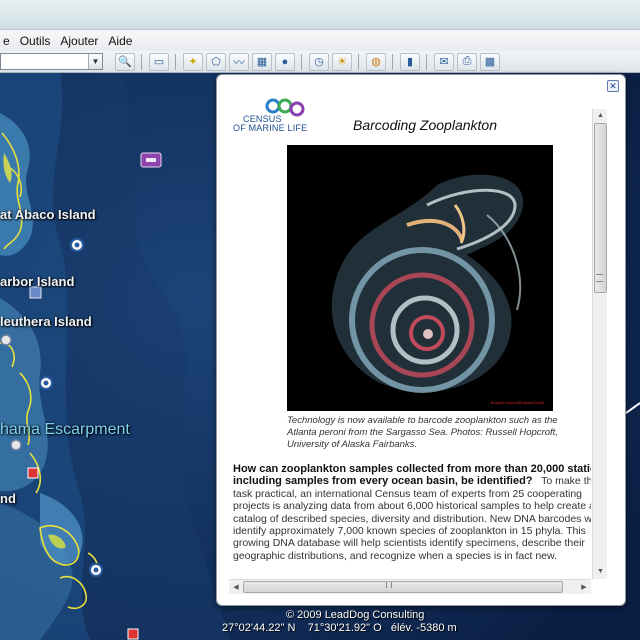 The height and width of the screenshot is (640, 640). Describe the element at coordinates (344, 628) in the screenshot. I see `longitude-readout: 71°30'21.92" O` at that location.